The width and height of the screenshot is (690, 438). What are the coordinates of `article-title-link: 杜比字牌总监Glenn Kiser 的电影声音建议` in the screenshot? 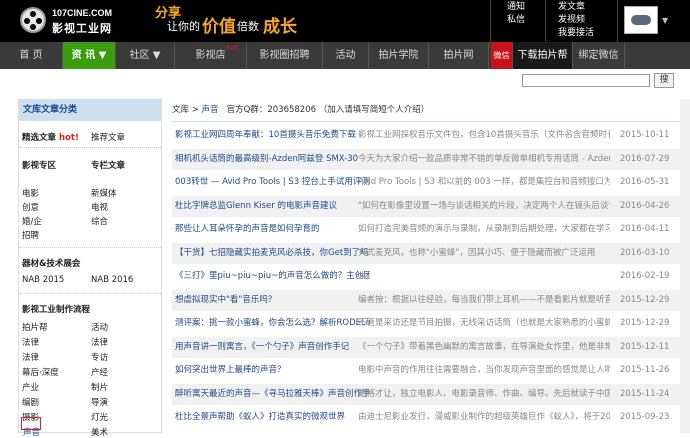 It's located at (256, 206).